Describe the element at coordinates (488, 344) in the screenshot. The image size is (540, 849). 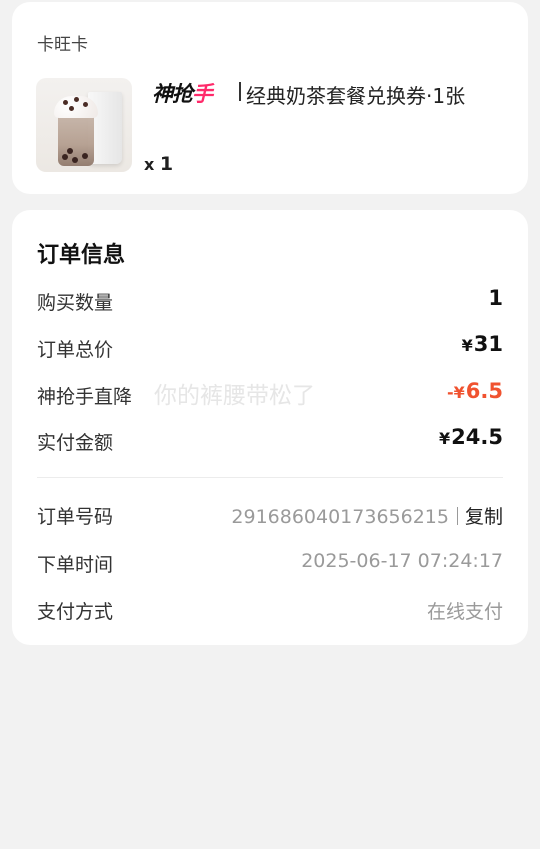
I see `amount: 31` at that location.